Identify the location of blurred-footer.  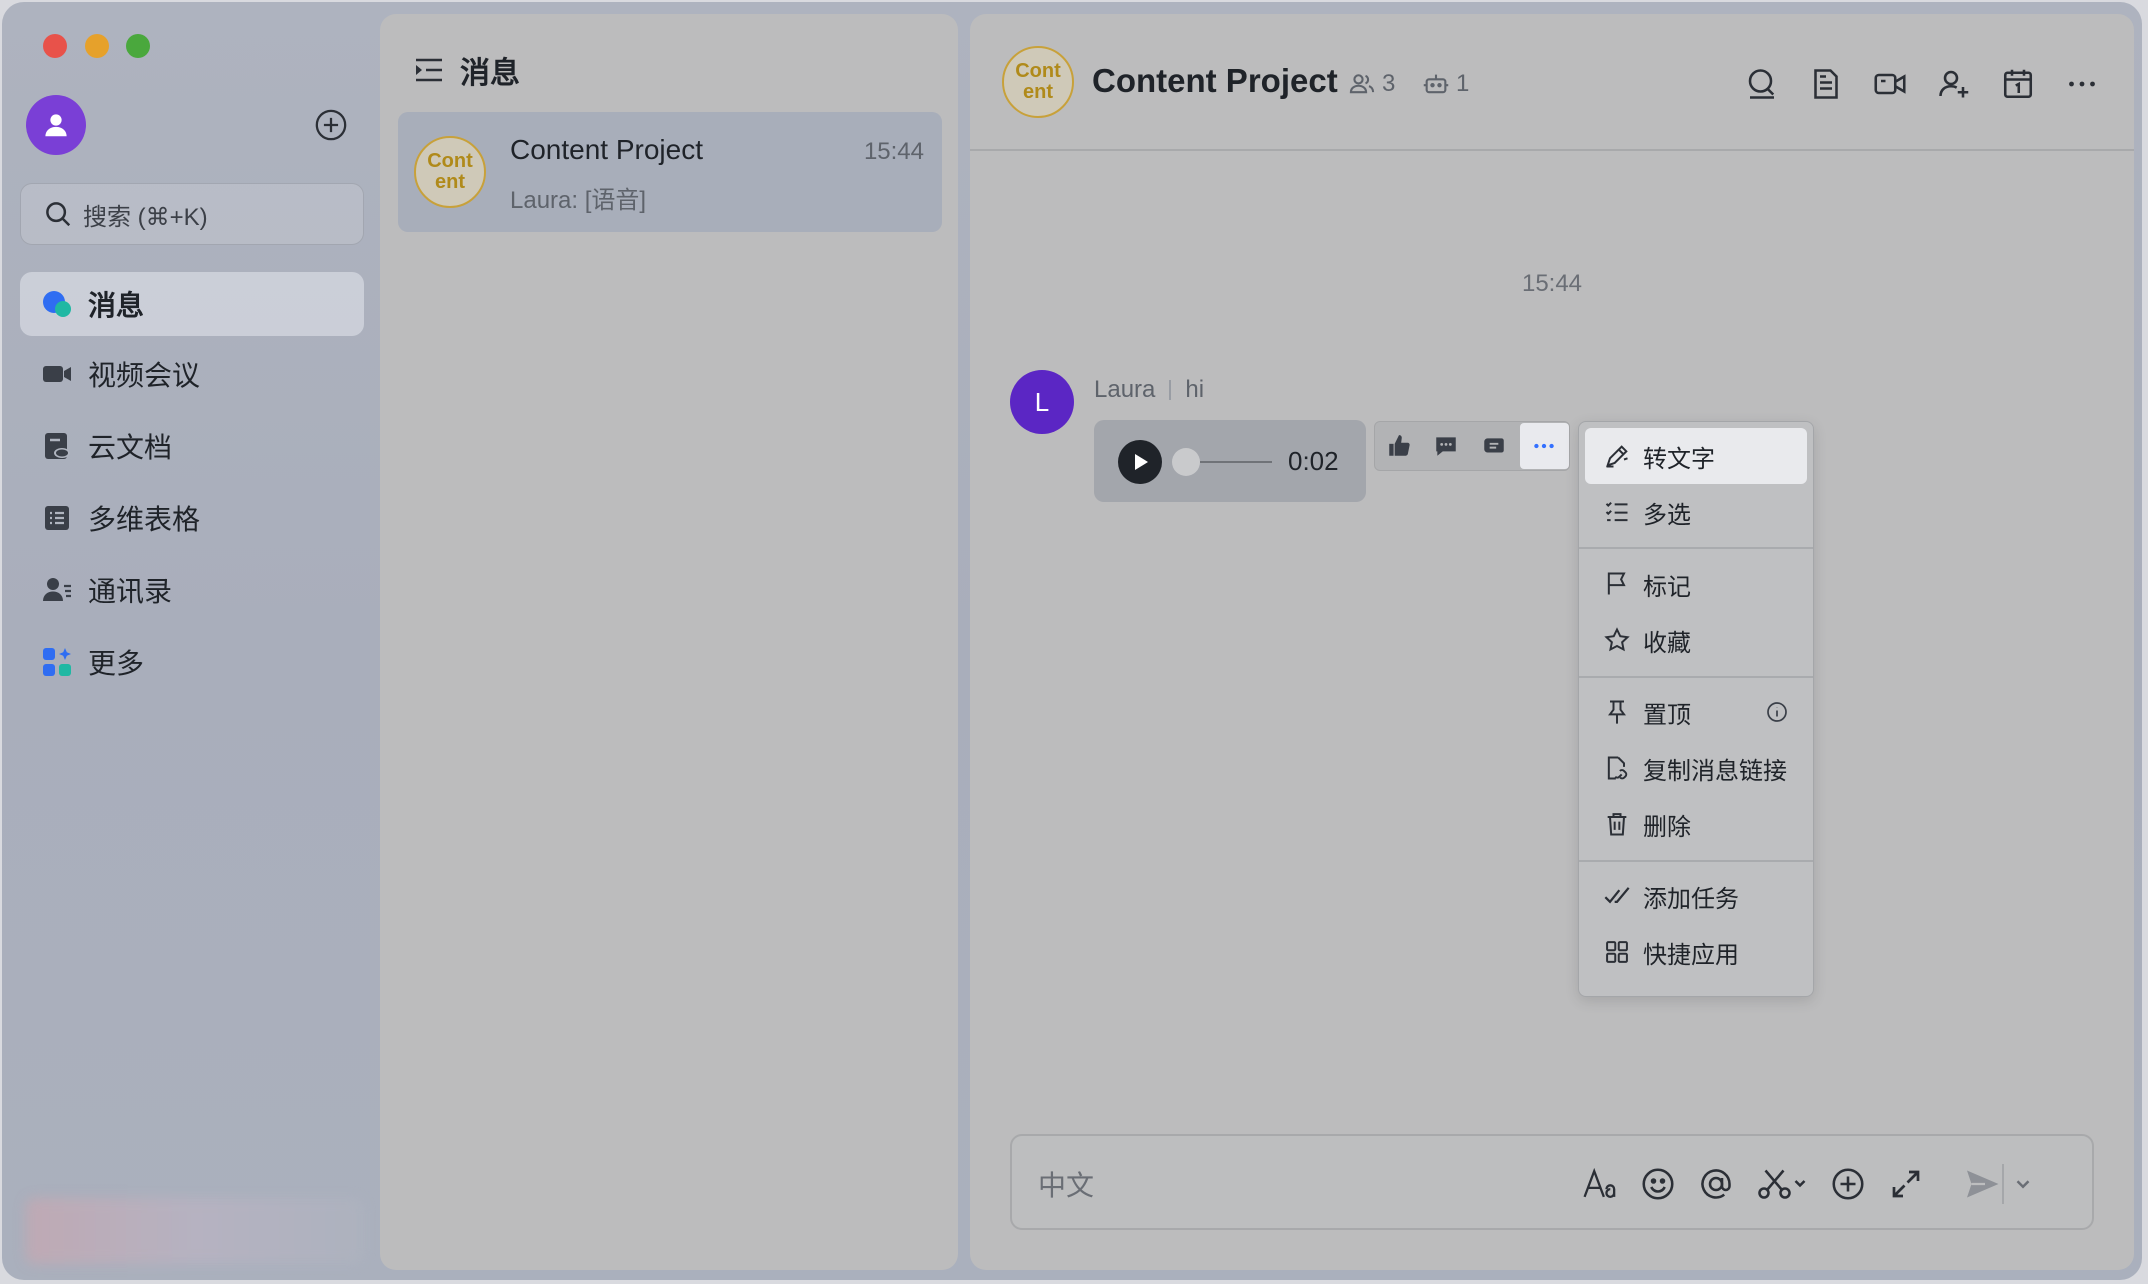
(195, 1231).